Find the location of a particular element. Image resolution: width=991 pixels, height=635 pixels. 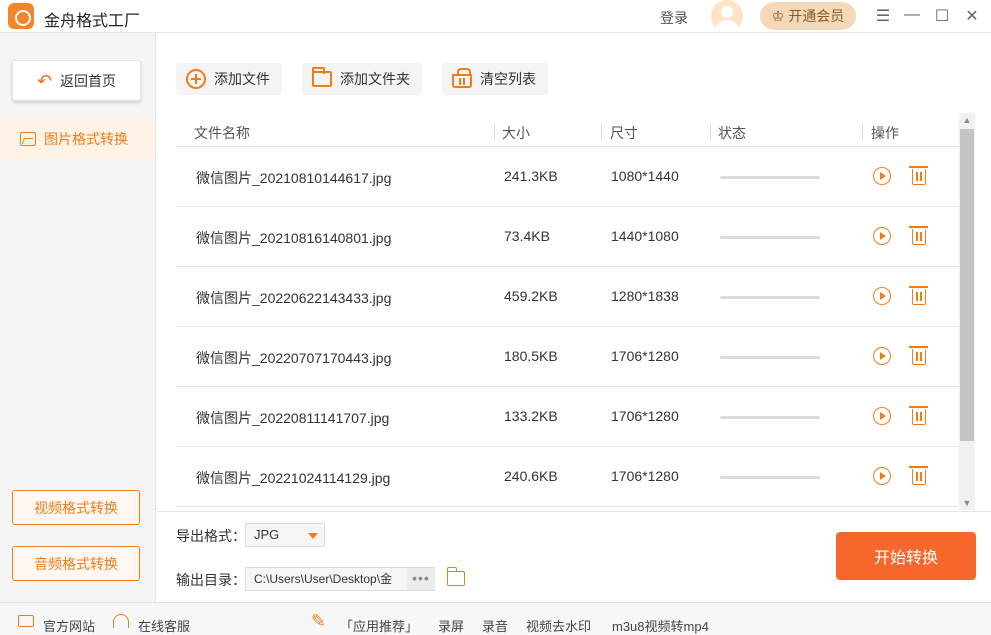

sidebar: ↶ 返回首页 图片格式转换 视频格式转换 音频格式转换 is located at coordinates (78, 317).